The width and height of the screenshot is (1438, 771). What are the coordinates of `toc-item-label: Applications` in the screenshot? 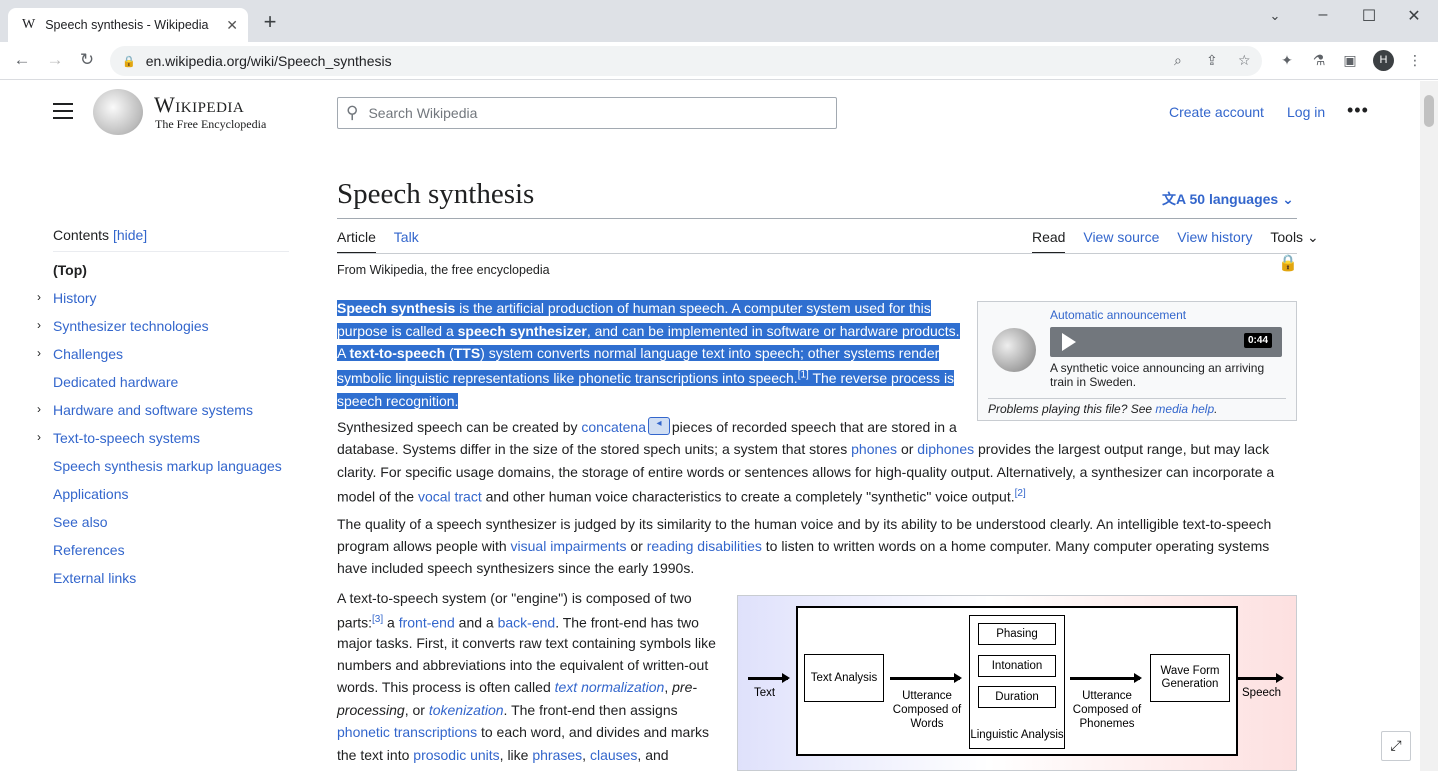 It's located at (91, 494).